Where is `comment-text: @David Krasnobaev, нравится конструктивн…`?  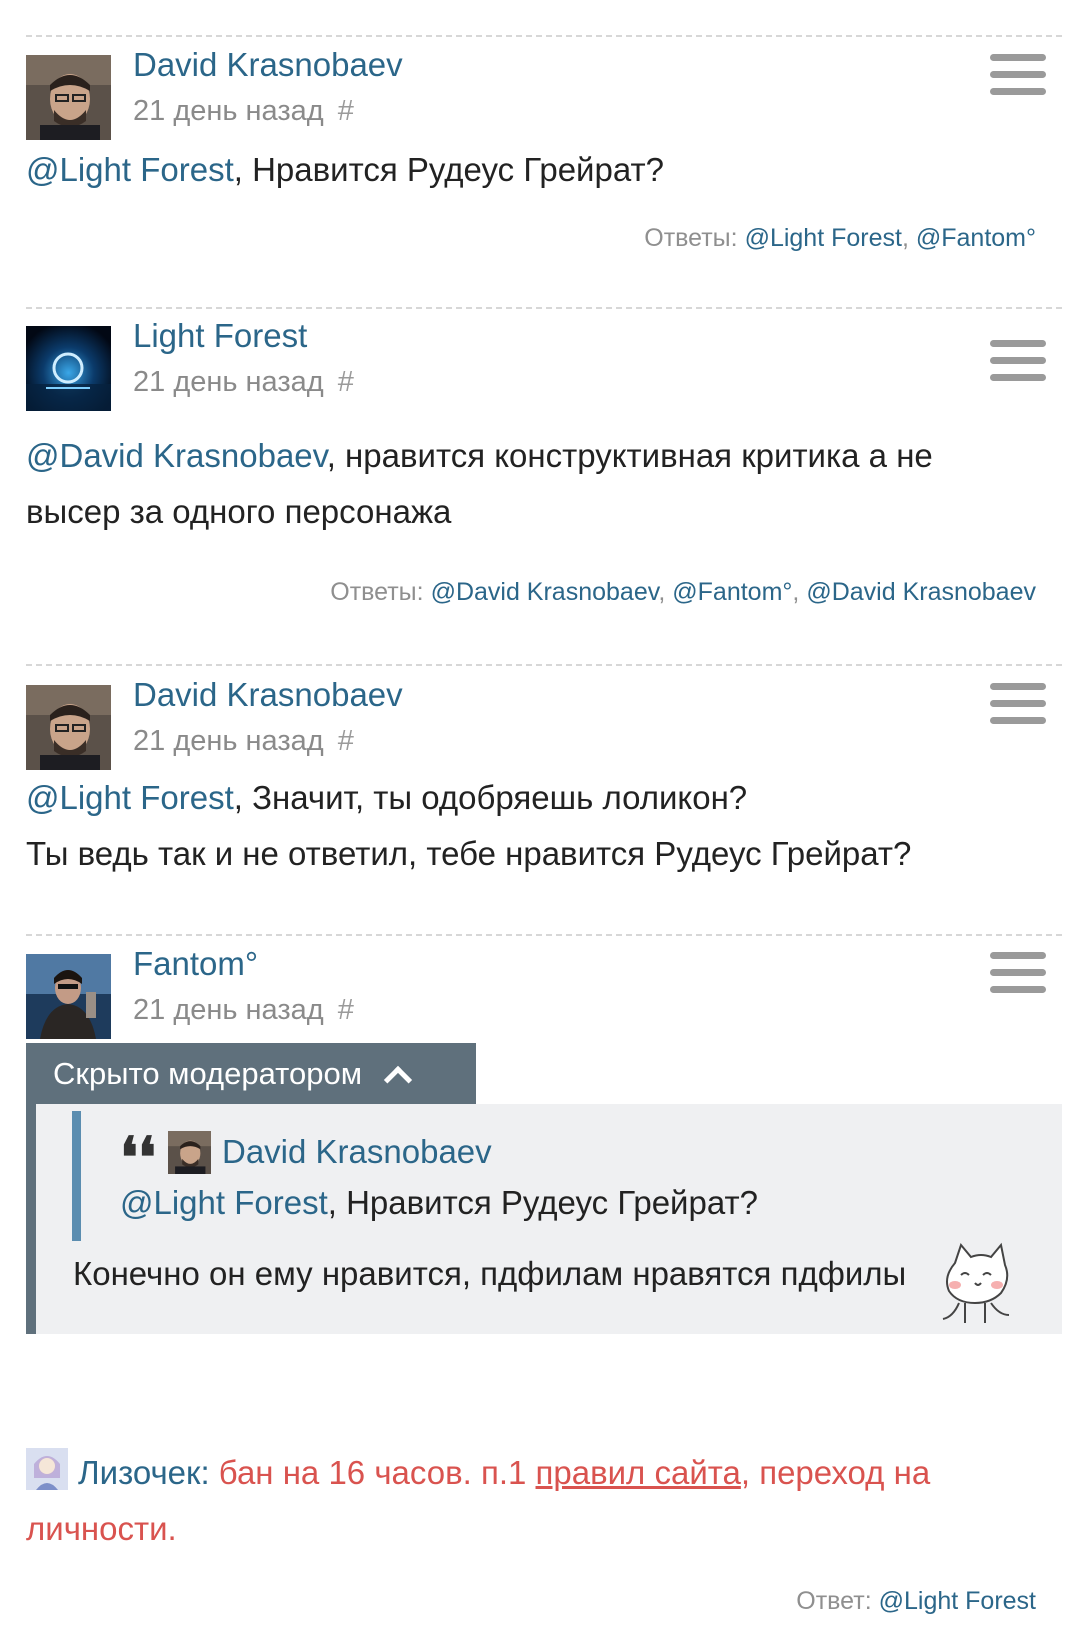 comment-text: @David Krasnobaev, нравится конструктивн… is located at coordinates (531, 484).